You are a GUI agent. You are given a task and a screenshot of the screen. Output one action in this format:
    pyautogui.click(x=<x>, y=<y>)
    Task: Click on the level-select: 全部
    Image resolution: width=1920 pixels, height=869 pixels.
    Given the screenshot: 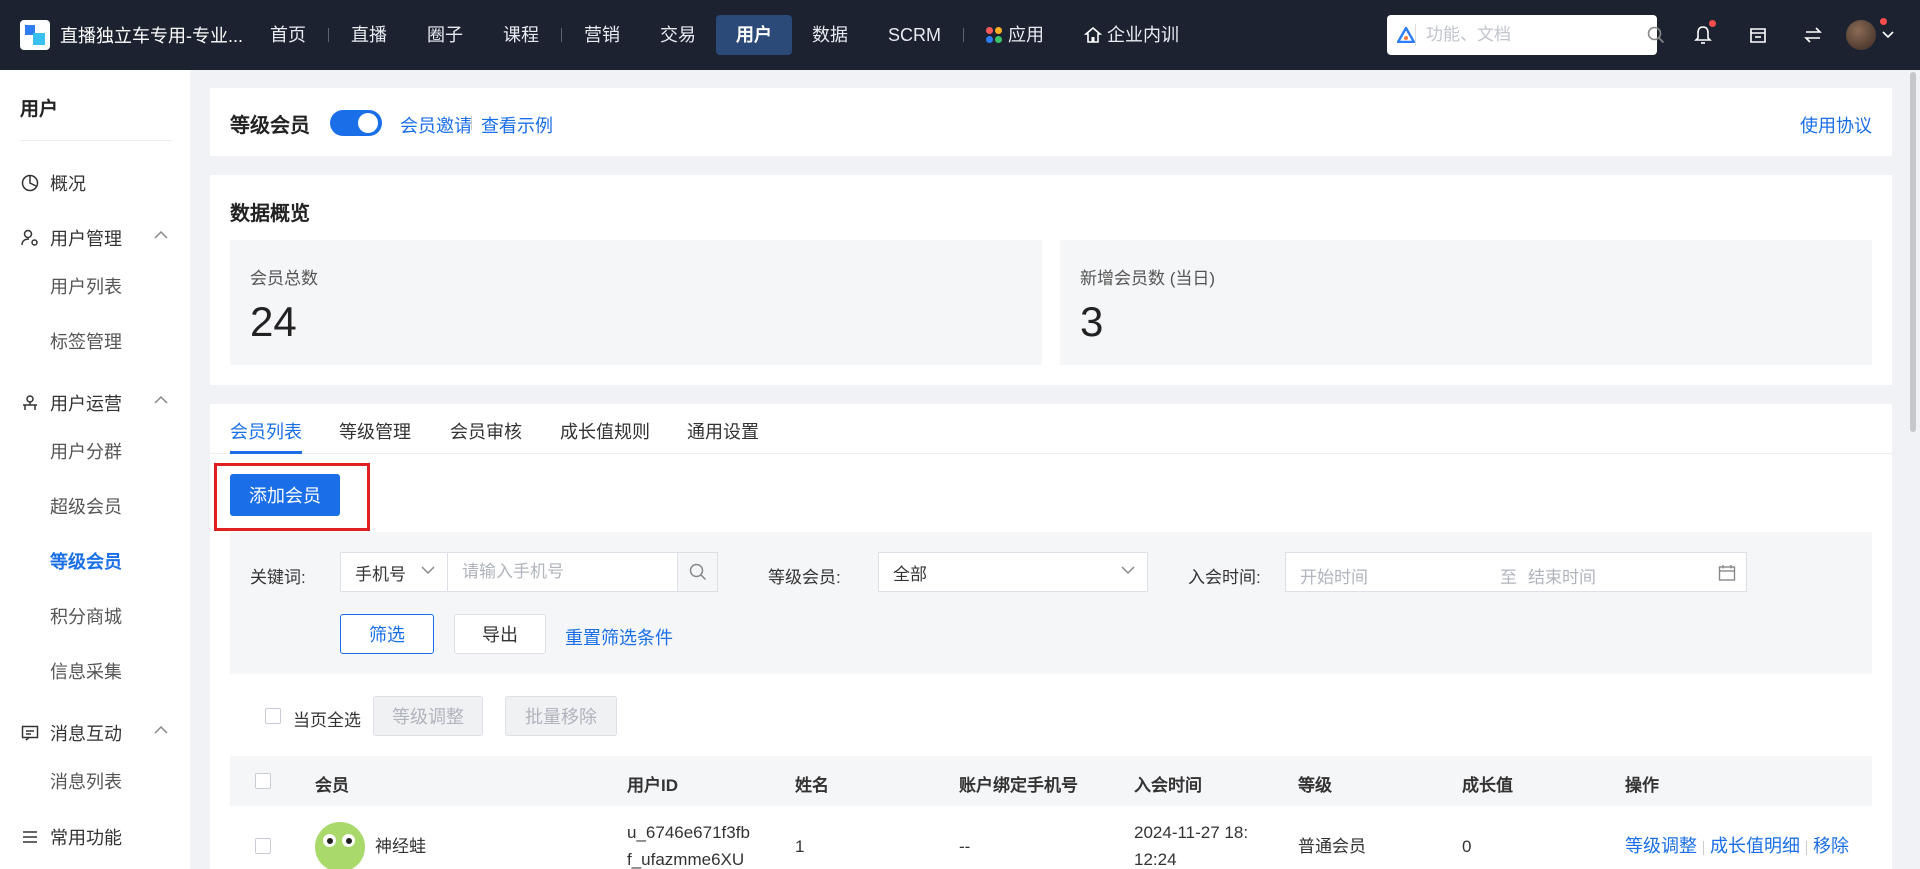 What is the action you would take?
    pyautogui.click(x=1013, y=572)
    